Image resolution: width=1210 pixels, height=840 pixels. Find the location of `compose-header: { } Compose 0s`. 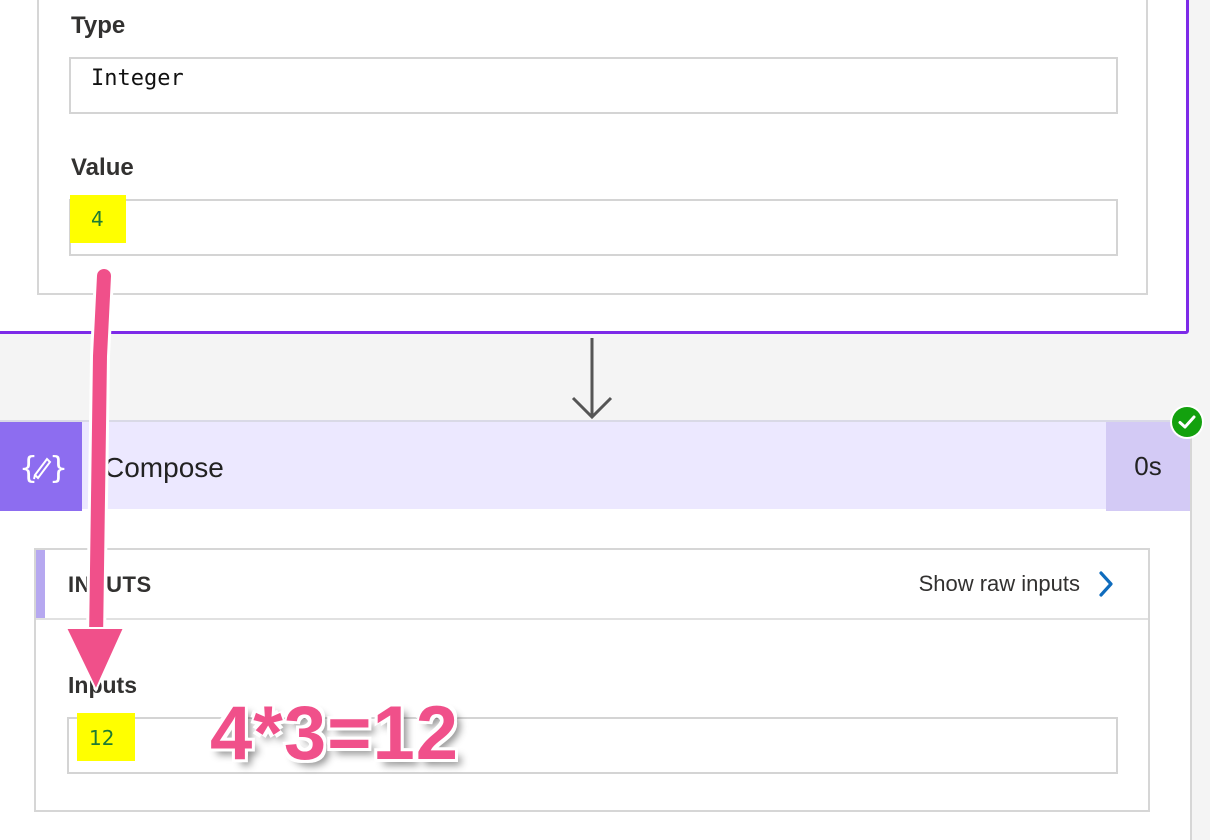

compose-header: { } Compose 0s is located at coordinates (595, 465).